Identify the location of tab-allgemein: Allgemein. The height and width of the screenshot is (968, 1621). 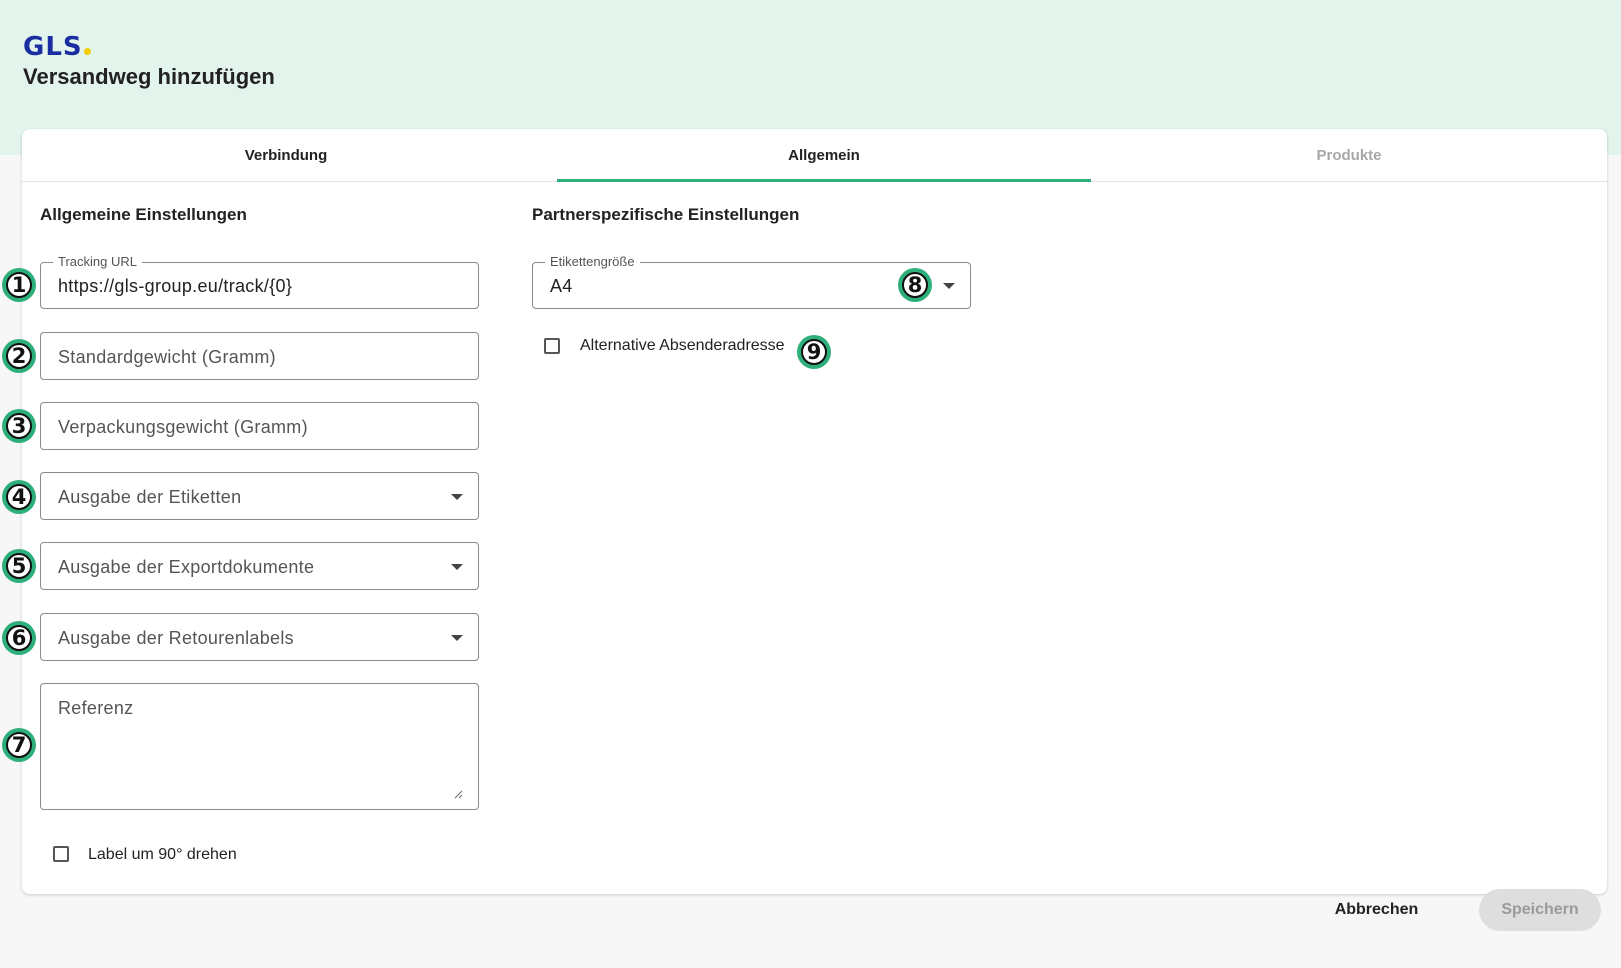
(824, 155).